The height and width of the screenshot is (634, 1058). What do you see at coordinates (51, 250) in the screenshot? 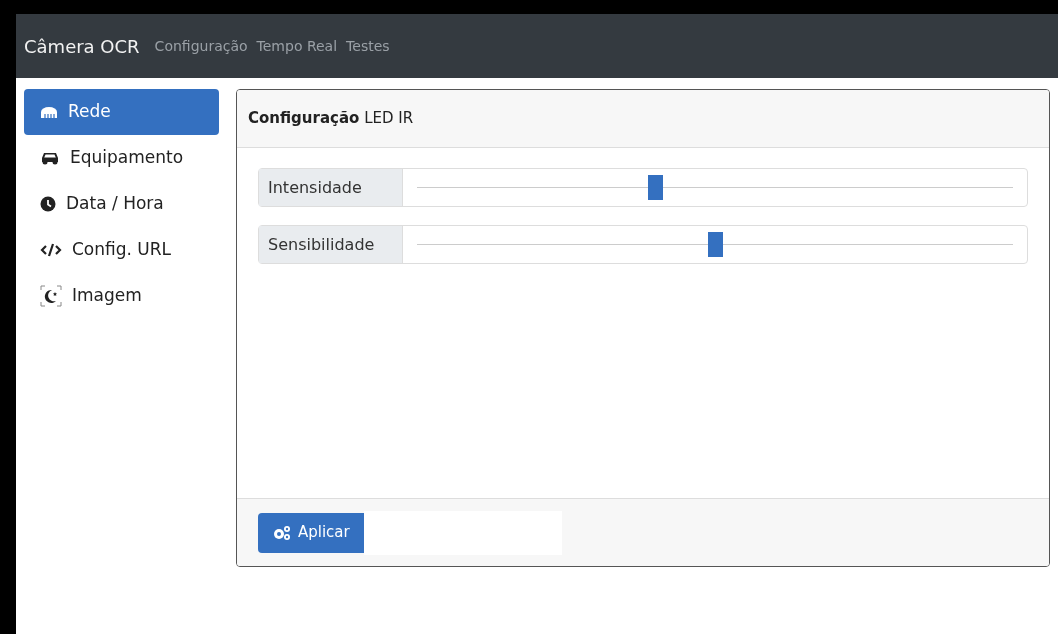
I see `code-icon` at bounding box center [51, 250].